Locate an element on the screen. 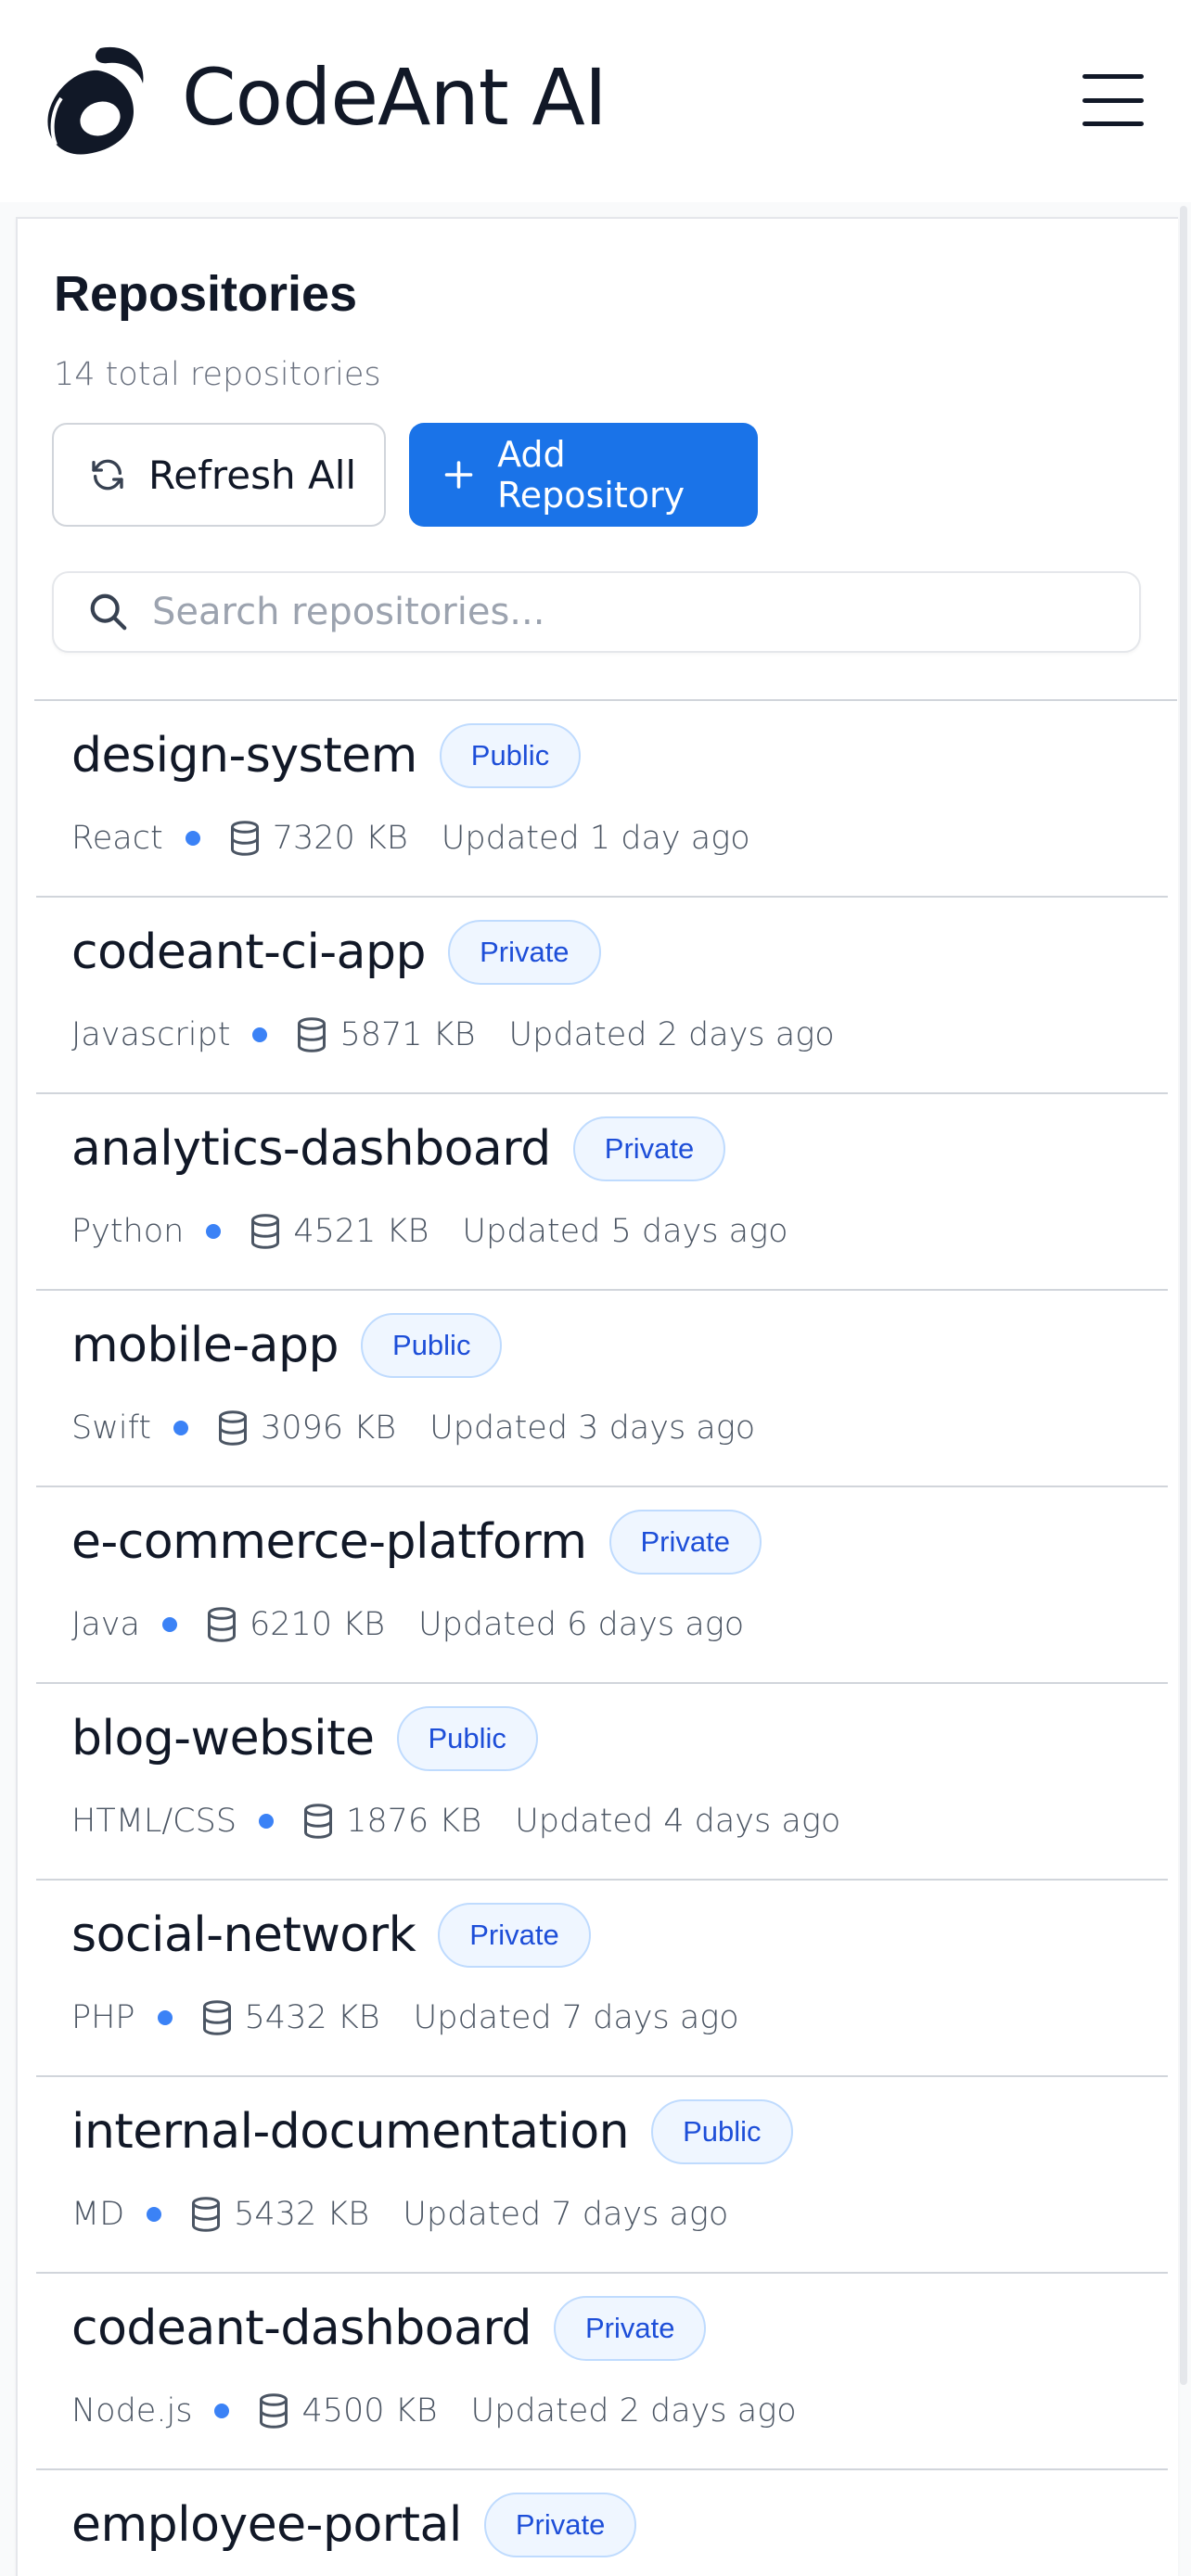  refresh-icon is located at coordinates (108, 475).